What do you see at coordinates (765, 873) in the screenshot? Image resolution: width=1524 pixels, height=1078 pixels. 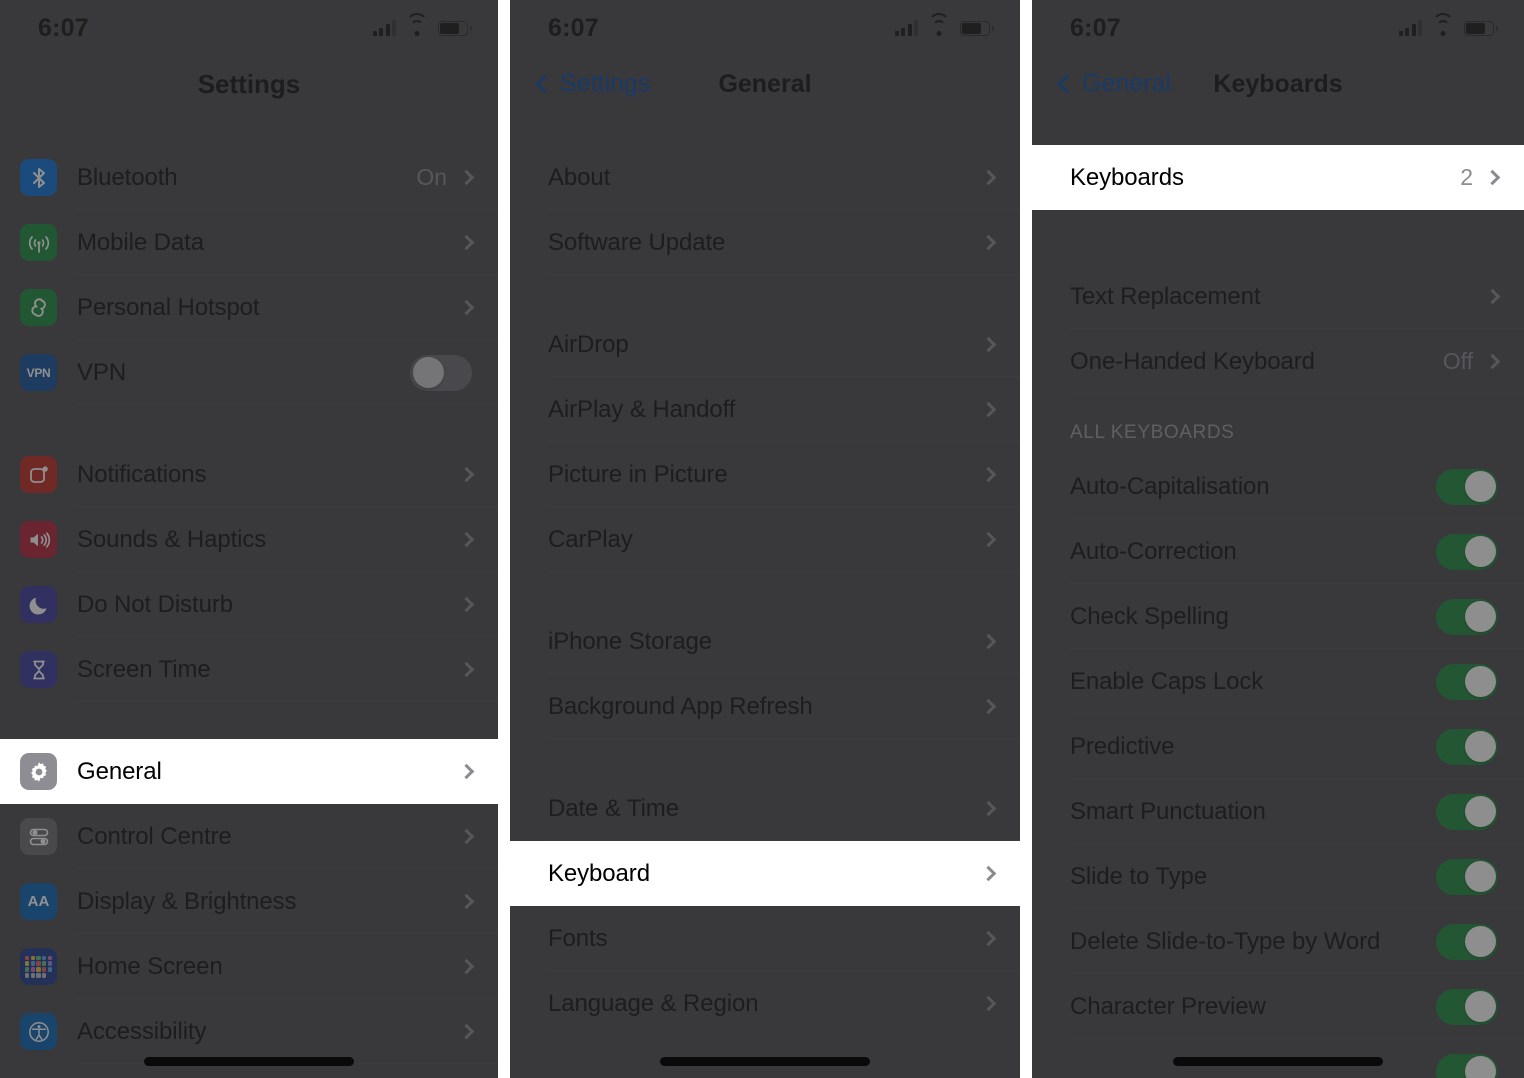 I see `general-row-keyboard: Keyboard` at bounding box center [765, 873].